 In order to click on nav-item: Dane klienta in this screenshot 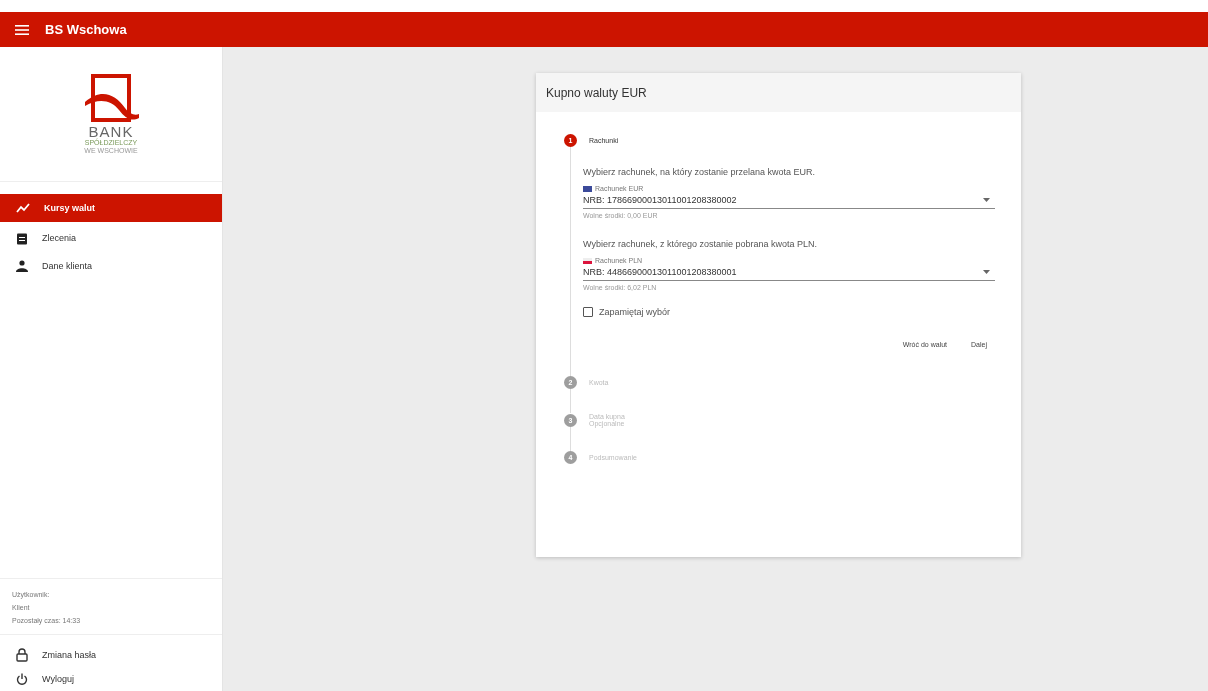, I will do `click(111, 266)`.